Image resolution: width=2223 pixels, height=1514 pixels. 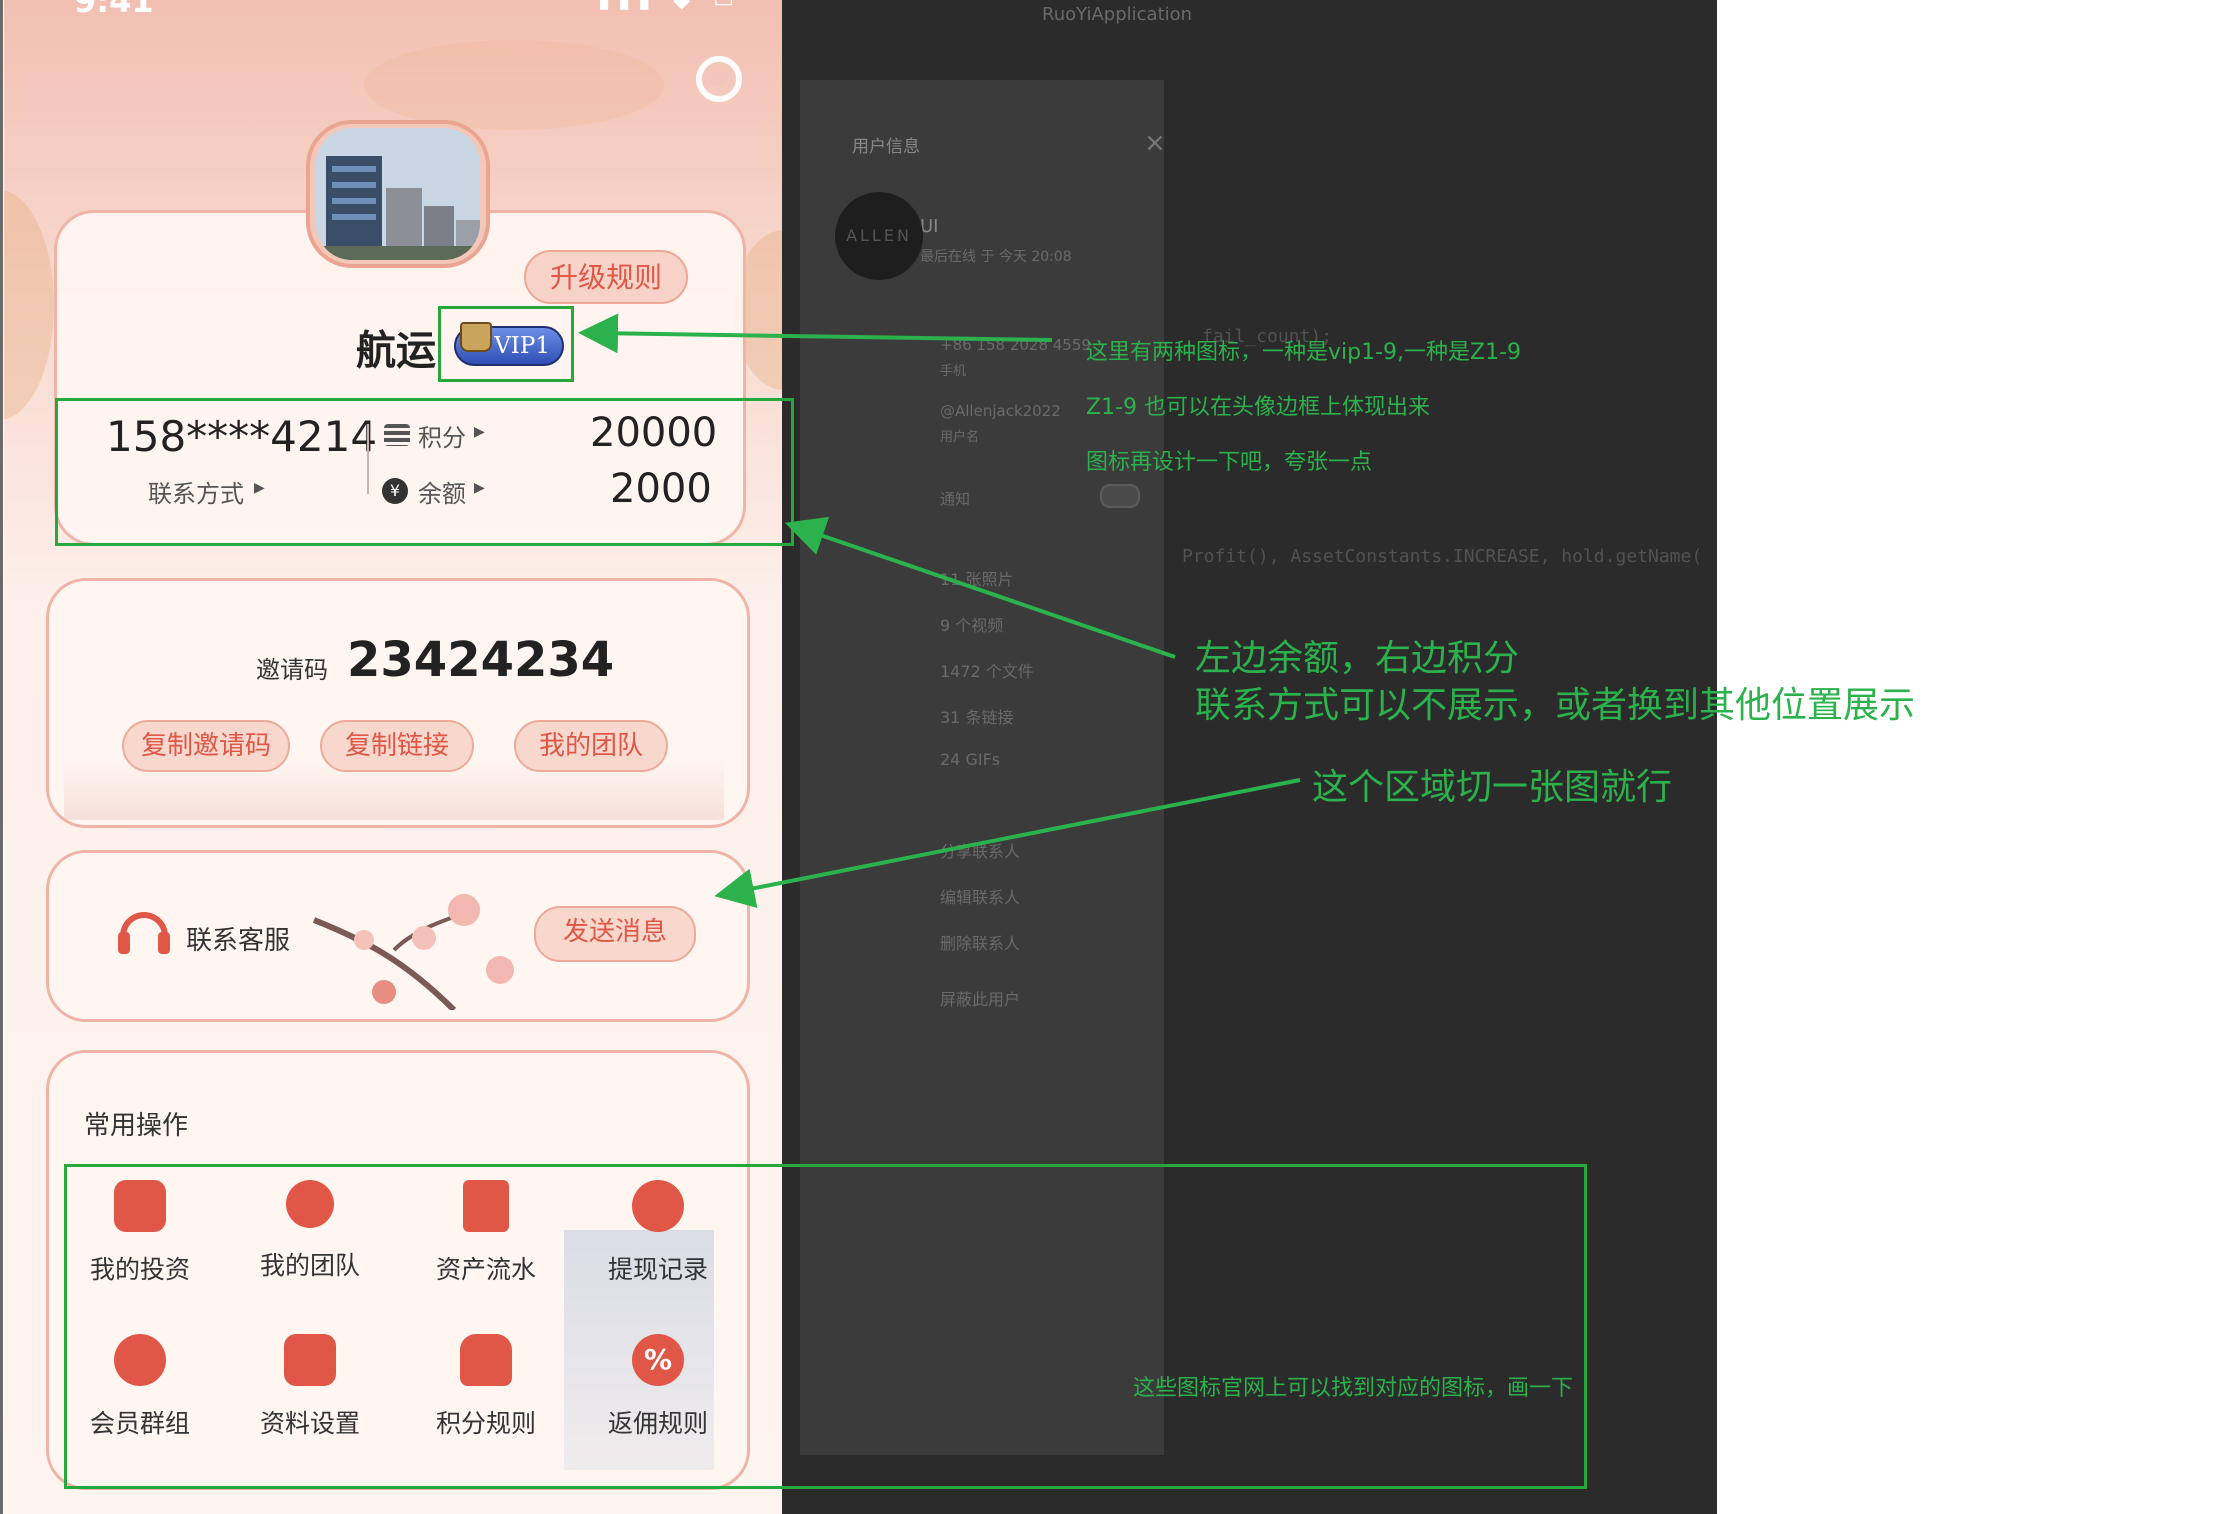 What do you see at coordinates (1492, 787) in the screenshot?
I see `annotation-service-note: 这个区域切一张图就行` at bounding box center [1492, 787].